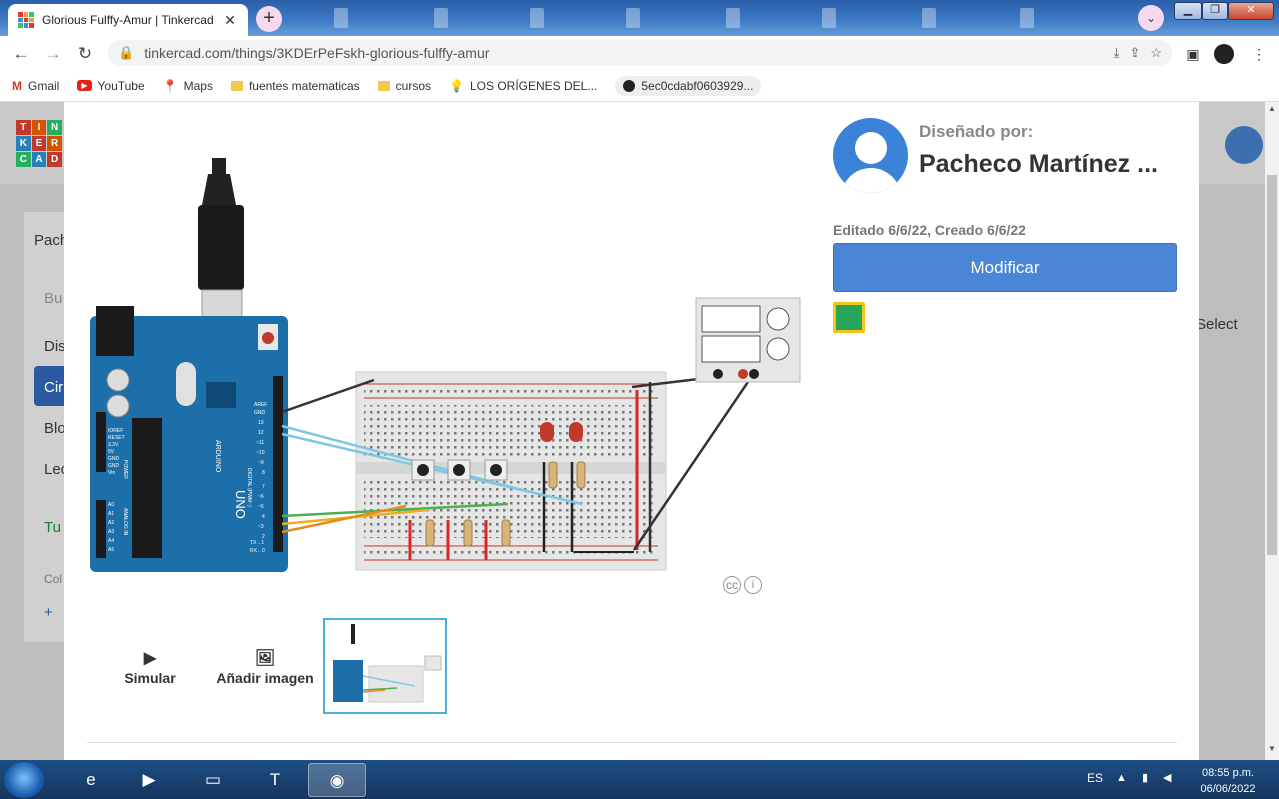  What do you see at coordinates (404, 86) in the screenshot?
I see `bookmark-cursos: cursos` at bounding box center [404, 86].